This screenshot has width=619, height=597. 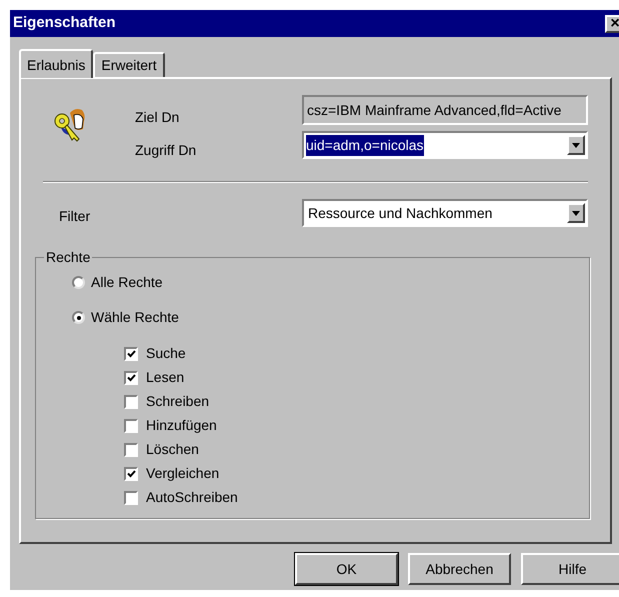 I want to click on tab: Erlaubnis, so click(x=56, y=63).